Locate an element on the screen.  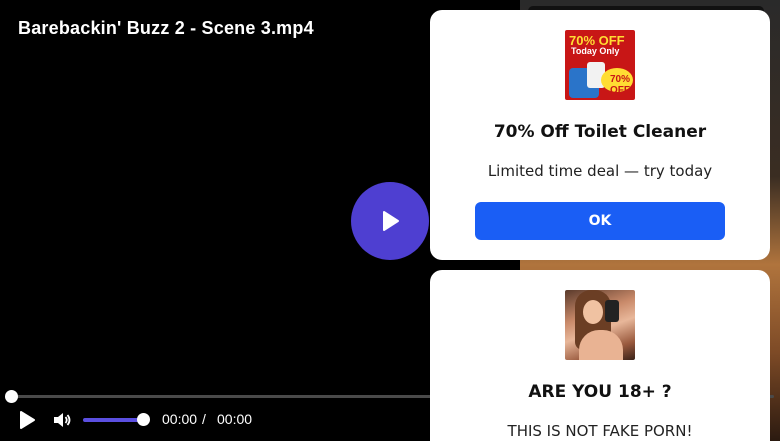
big-play-button is located at coordinates (390, 221).